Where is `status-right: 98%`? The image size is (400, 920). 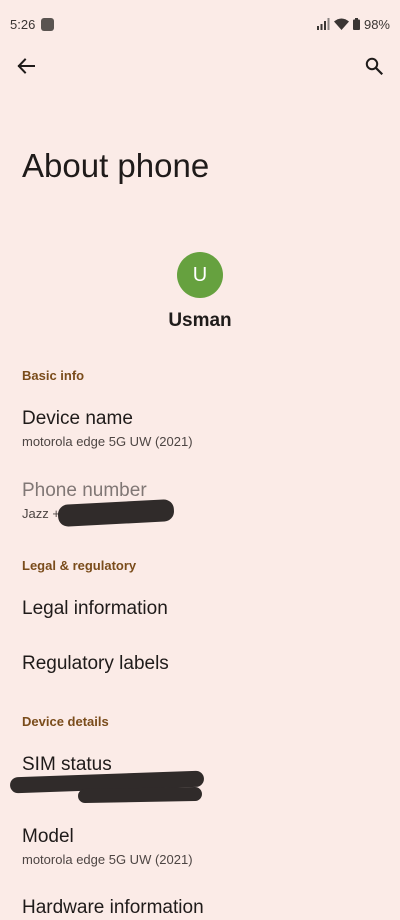 status-right: 98% is located at coordinates (353, 24).